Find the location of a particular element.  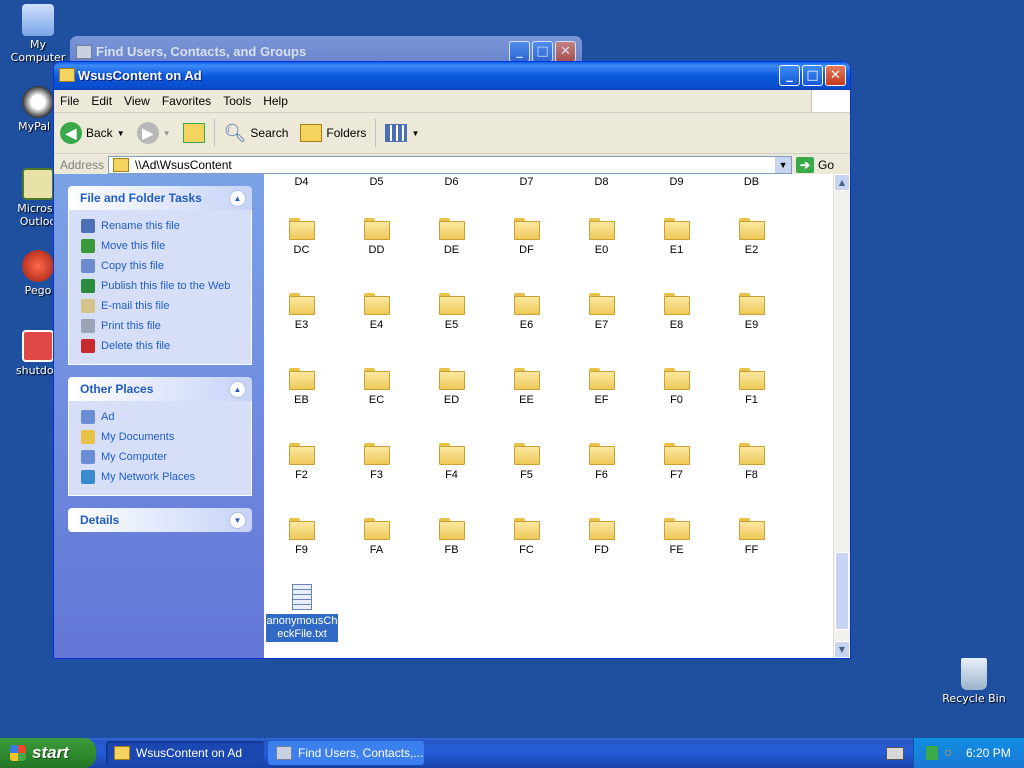

go-button: ➔ Go is located at coordinates (815, 165).